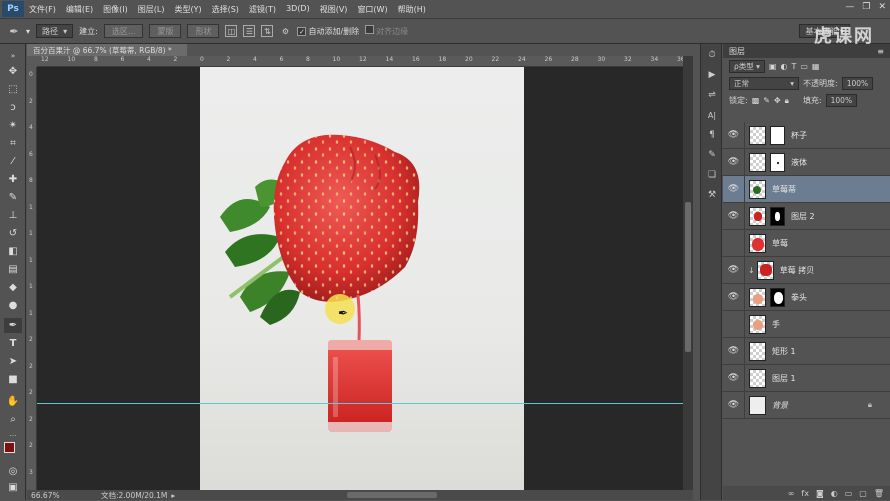 This screenshot has height=501, width=890. What do you see at coordinates (165, 31) in the screenshot?
I see `mask-button: 蒙版` at bounding box center [165, 31].